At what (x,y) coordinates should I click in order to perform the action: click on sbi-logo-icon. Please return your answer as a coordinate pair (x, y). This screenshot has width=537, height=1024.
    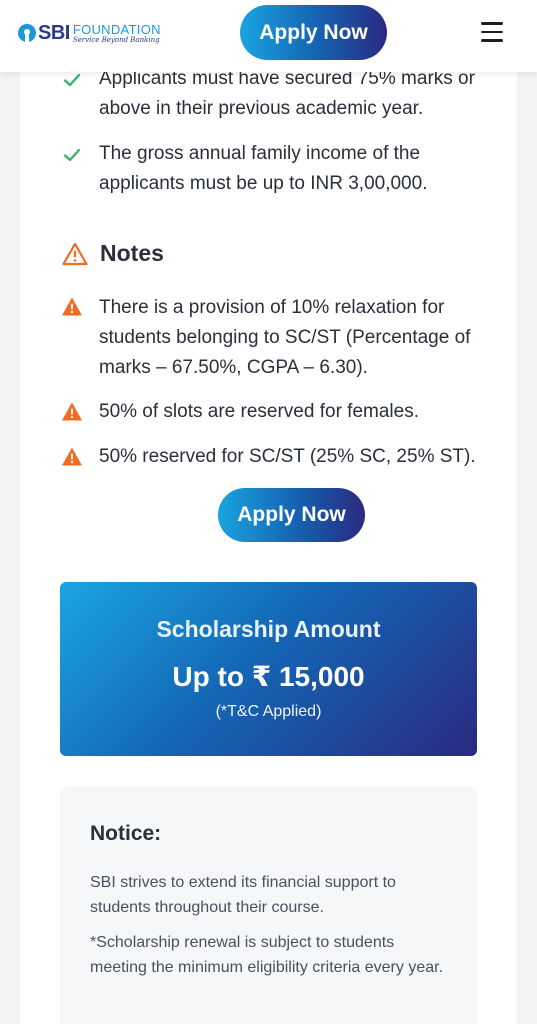
    Looking at the image, I should click on (27, 33).